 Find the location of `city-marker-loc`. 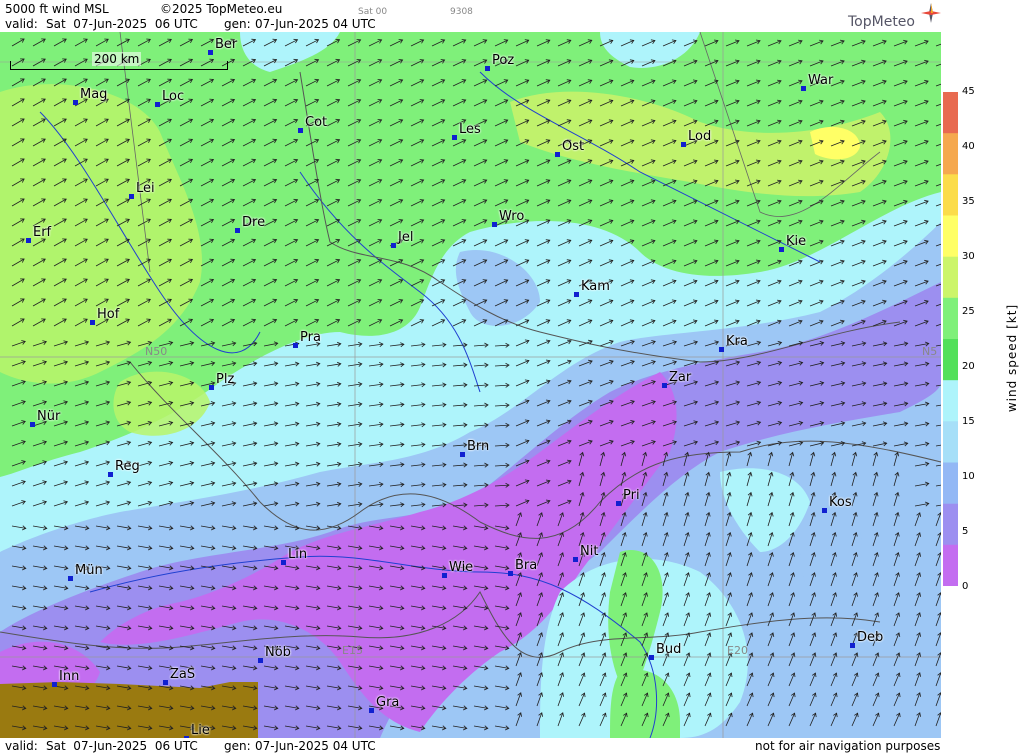

city-marker-loc is located at coordinates (157, 104).